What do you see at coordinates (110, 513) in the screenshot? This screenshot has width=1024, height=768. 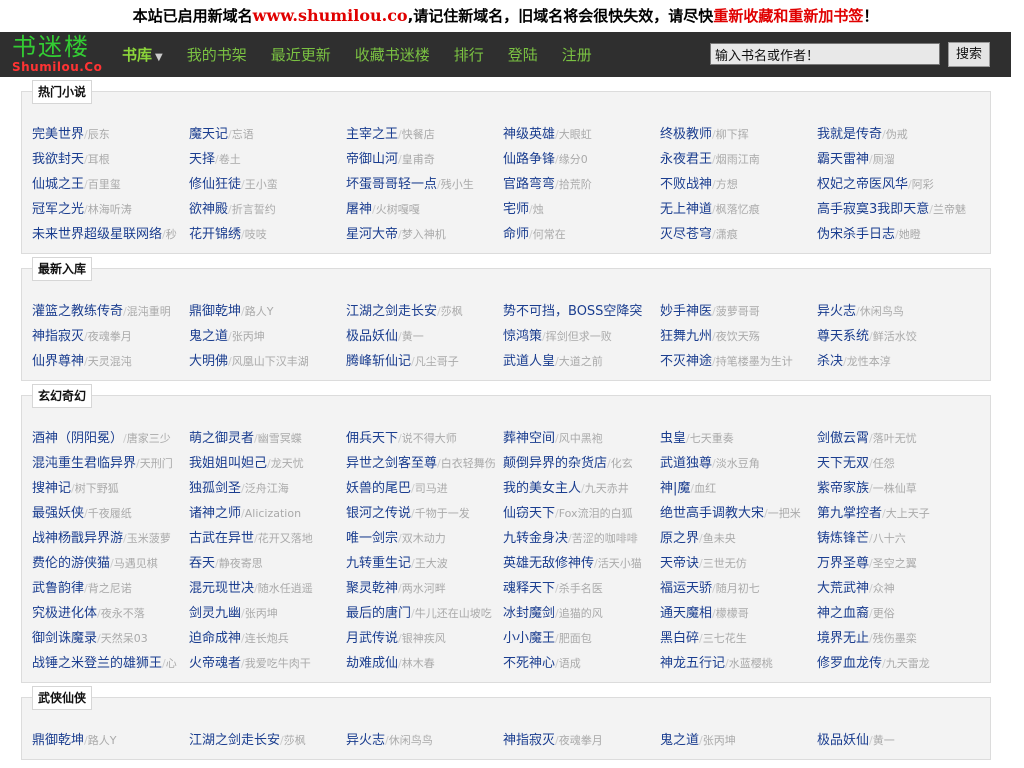 I see `book-author-link: 千夜履纸` at bounding box center [110, 513].